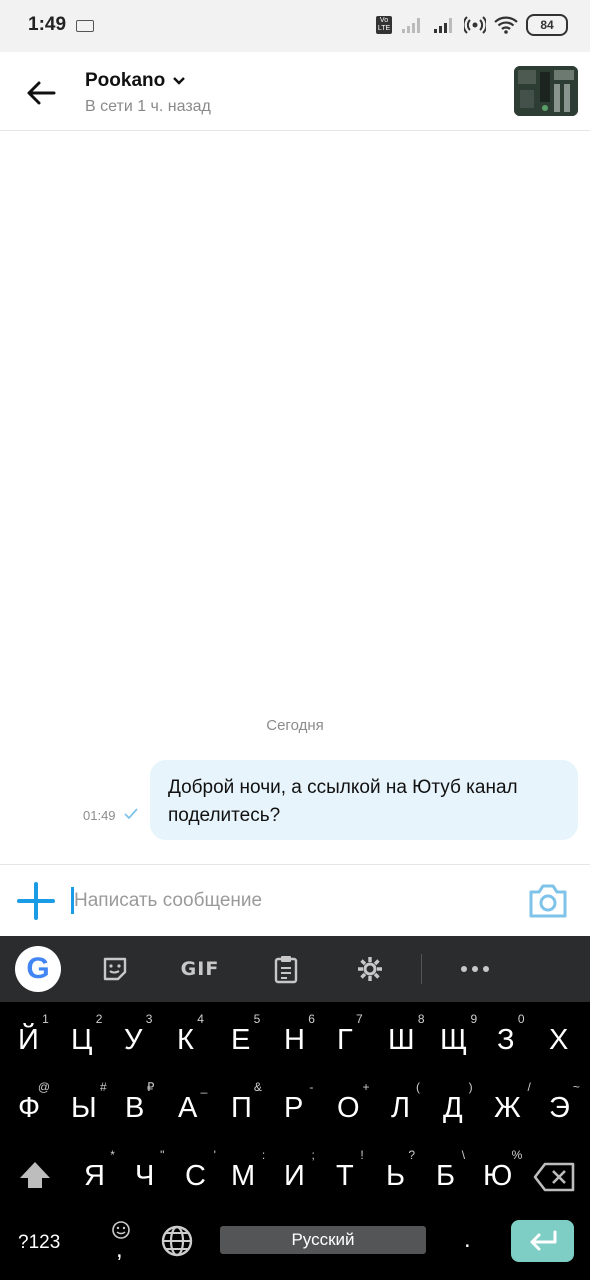 This screenshot has height=1280, width=590. What do you see at coordinates (89, 1102) in the screenshot?
I see `key-row2: Ы #` at bounding box center [89, 1102].